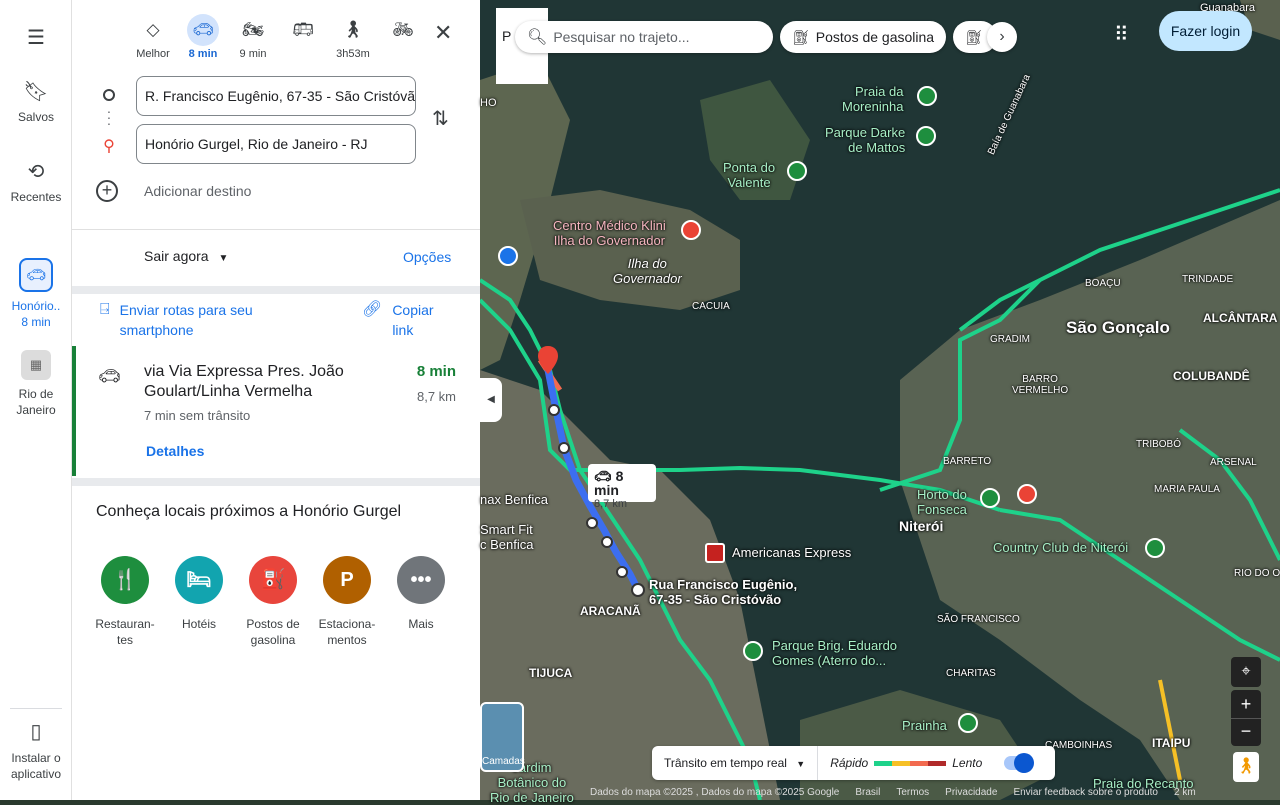 This screenshot has height=805, width=1280. I want to click on my-location-icon: ⌖, so click(1246, 672).